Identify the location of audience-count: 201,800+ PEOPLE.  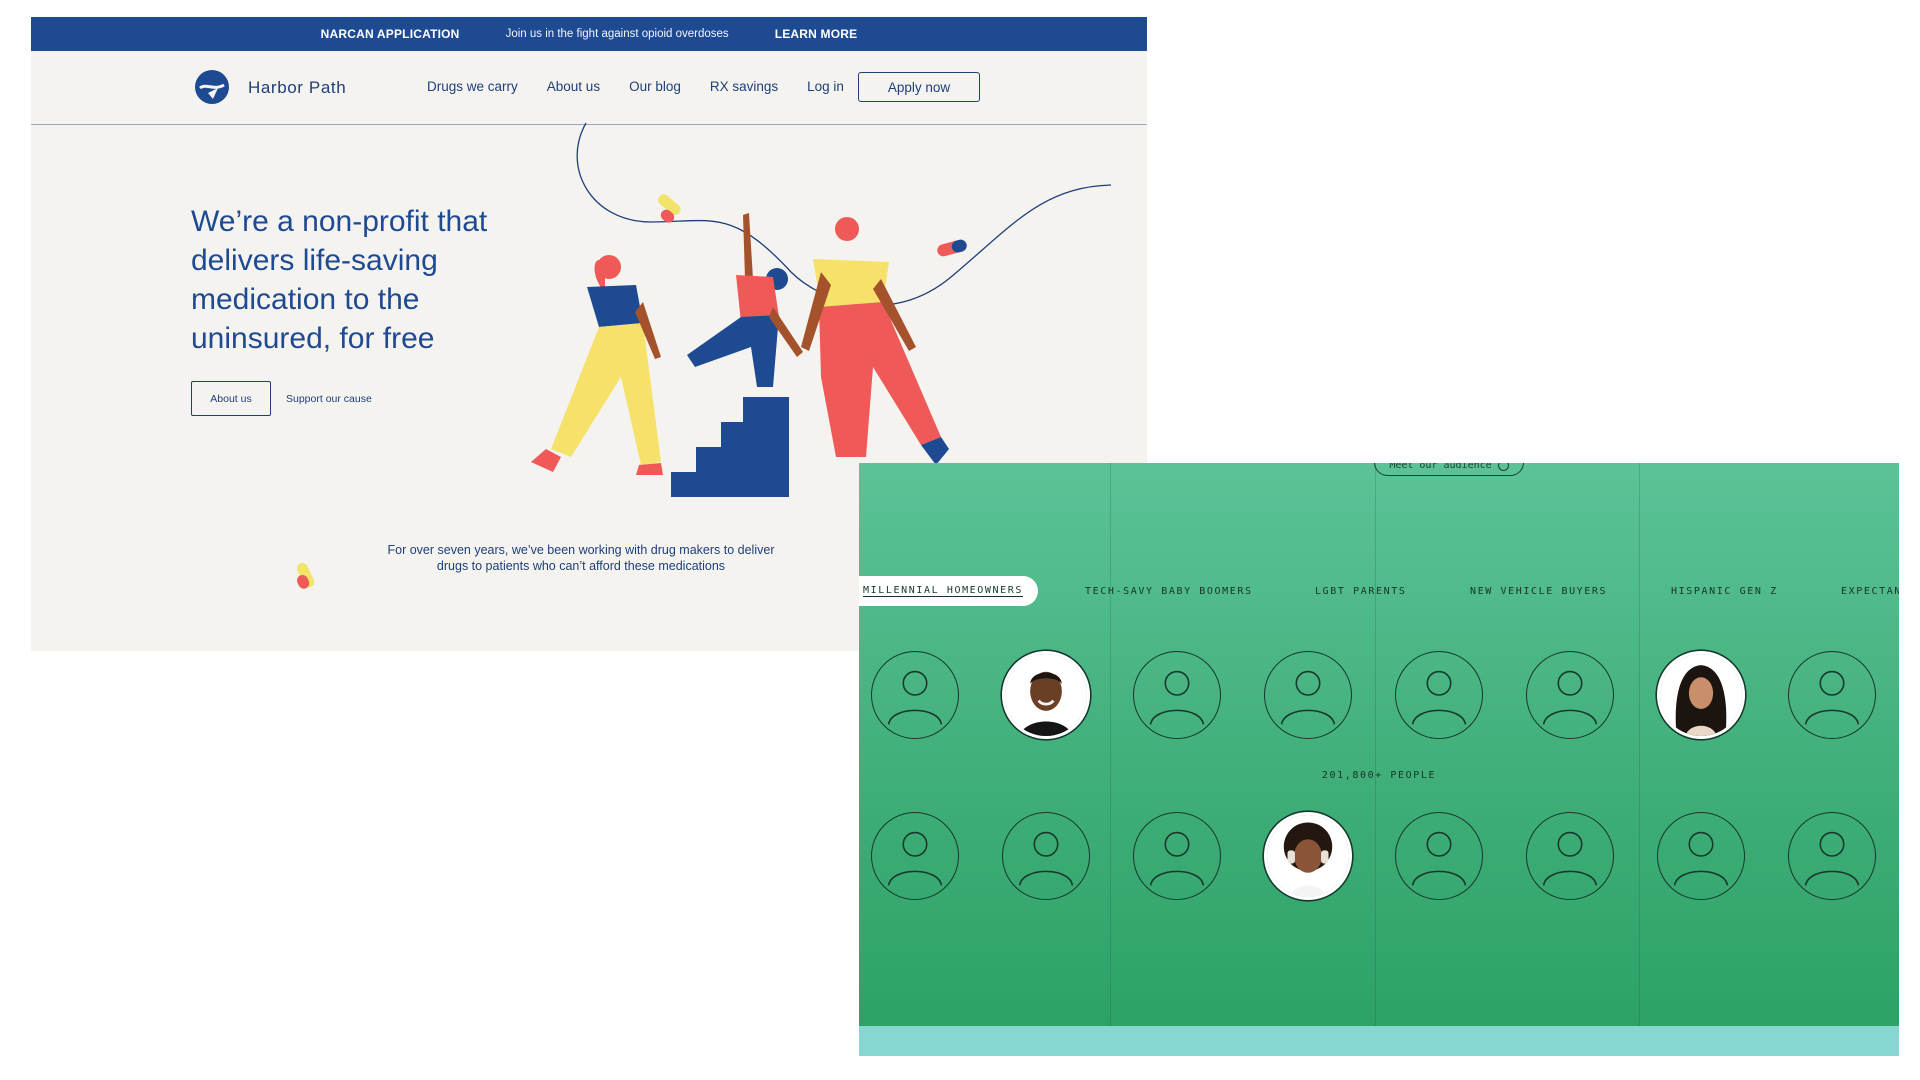
(1379, 775).